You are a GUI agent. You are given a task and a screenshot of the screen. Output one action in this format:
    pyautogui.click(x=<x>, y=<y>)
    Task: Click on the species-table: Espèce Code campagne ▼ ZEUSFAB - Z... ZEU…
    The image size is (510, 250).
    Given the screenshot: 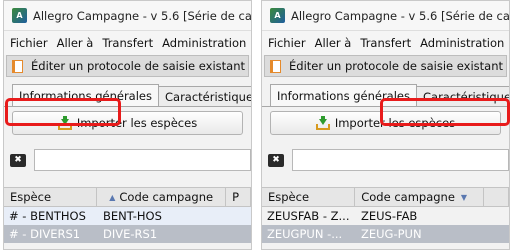 What is the action you would take?
    pyautogui.click(x=385, y=215)
    